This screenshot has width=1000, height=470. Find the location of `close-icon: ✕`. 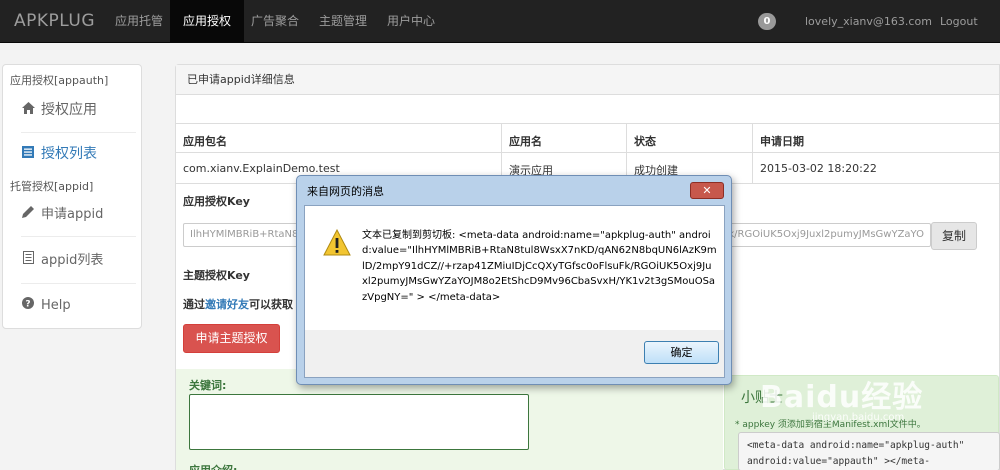

close-icon: ✕ is located at coordinates (707, 190).